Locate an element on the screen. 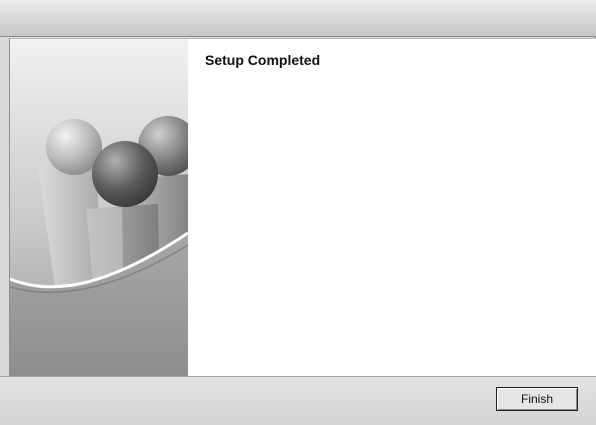 This screenshot has height=425, width=596. button-bar: Finish is located at coordinates (298, 400).